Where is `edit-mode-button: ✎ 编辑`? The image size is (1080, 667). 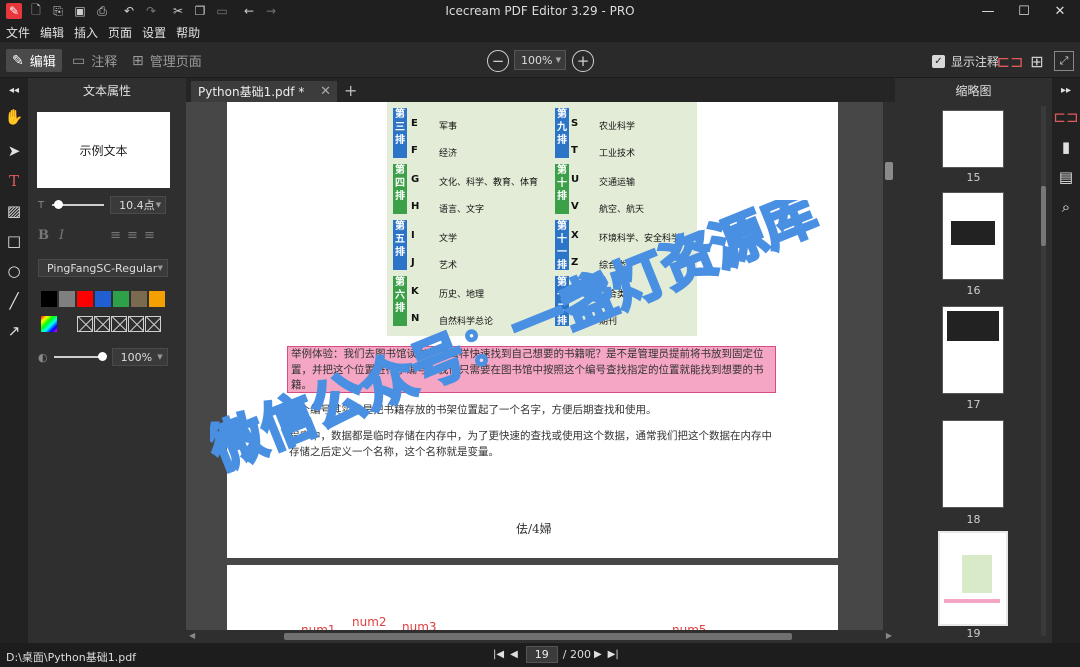
edit-mode-button: ✎ 编辑 is located at coordinates (34, 60).